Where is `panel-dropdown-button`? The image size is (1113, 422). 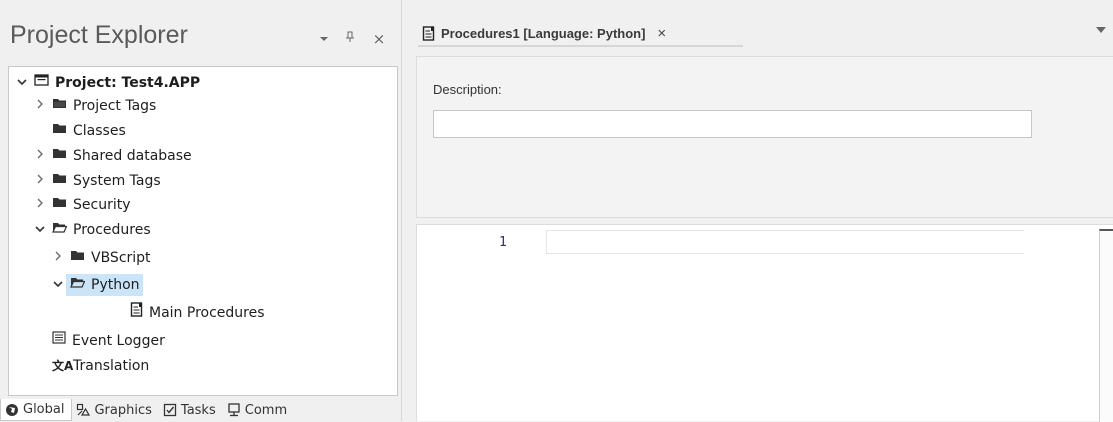
panel-dropdown-button is located at coordinates (324, 39).